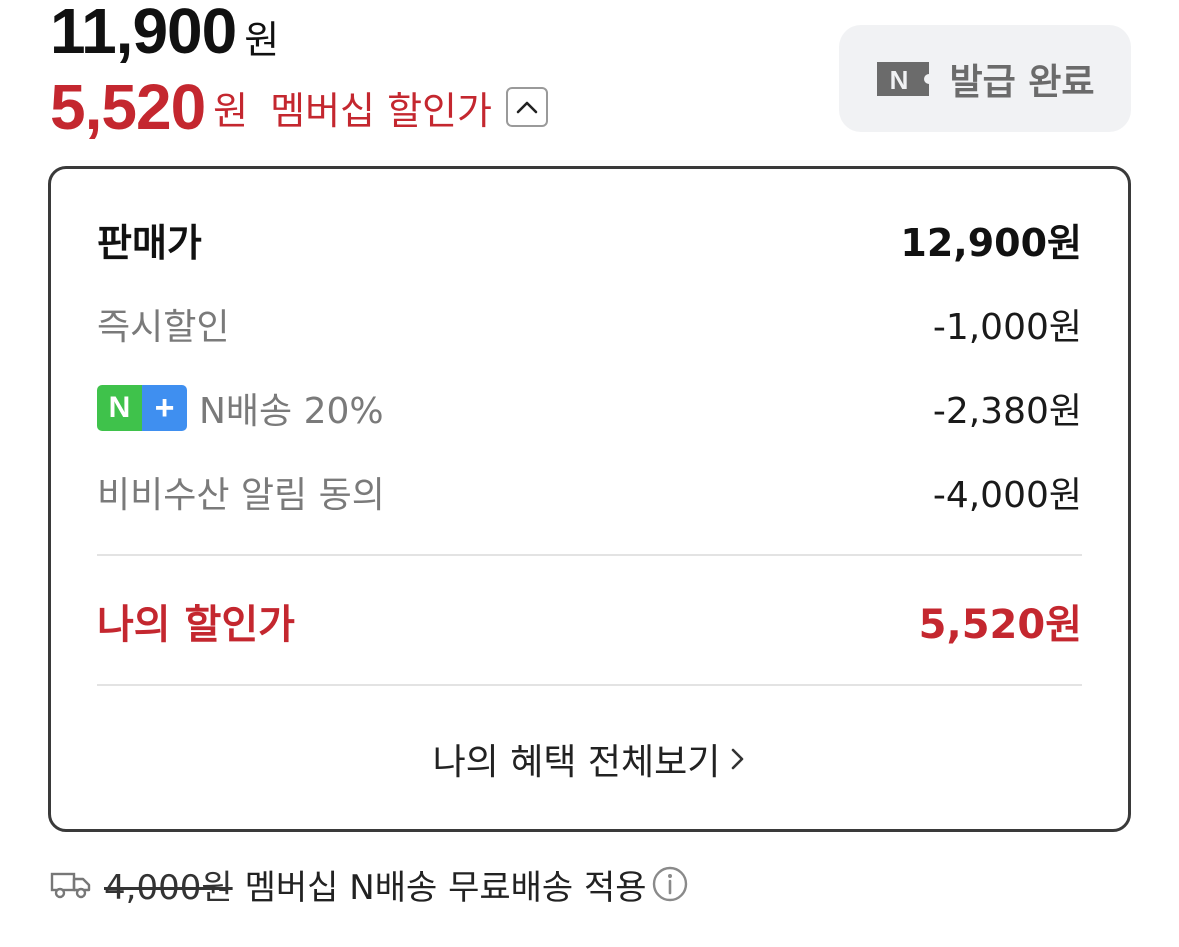 This screenshot has width=1179, height=947. What do you see at coordinates (168, 887) in the screenshot?
I see `original-shipping-fee: 4,000원` at bounding box center [168, 887].